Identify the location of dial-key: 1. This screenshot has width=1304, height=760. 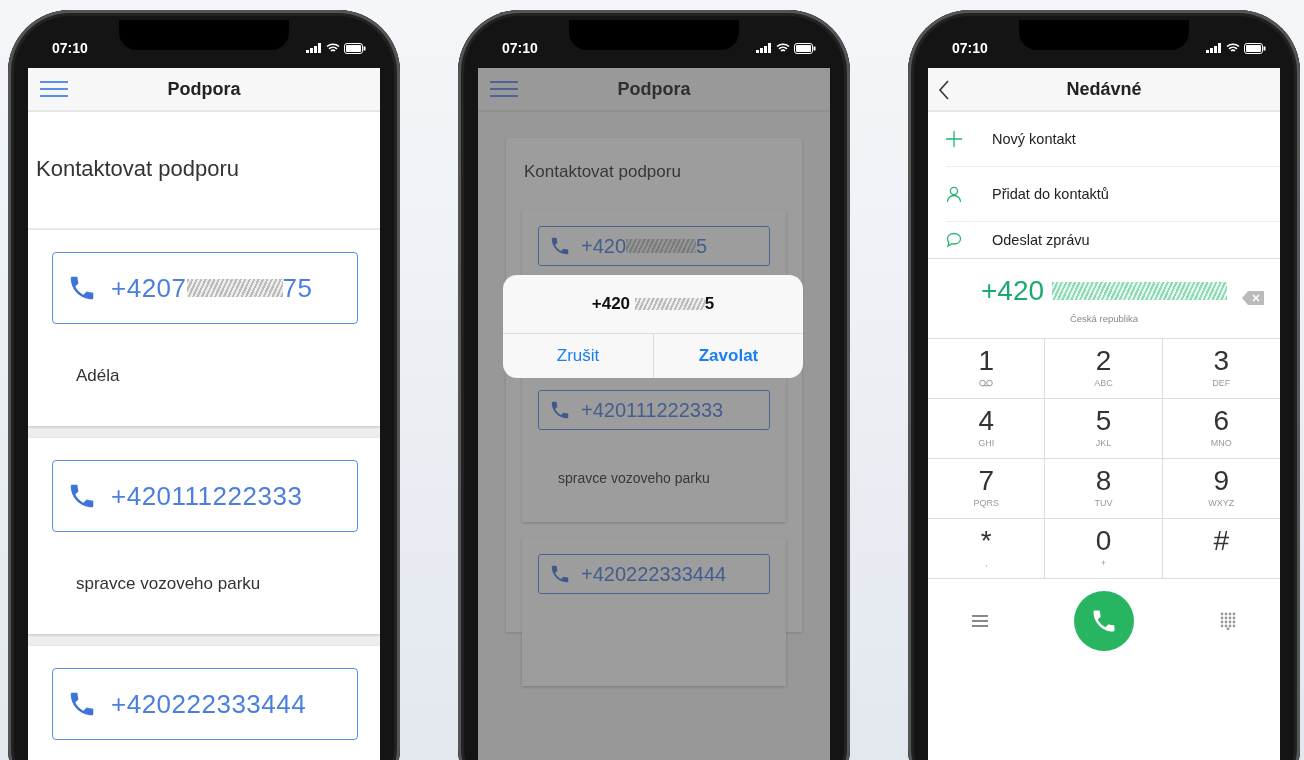
(987, 369).